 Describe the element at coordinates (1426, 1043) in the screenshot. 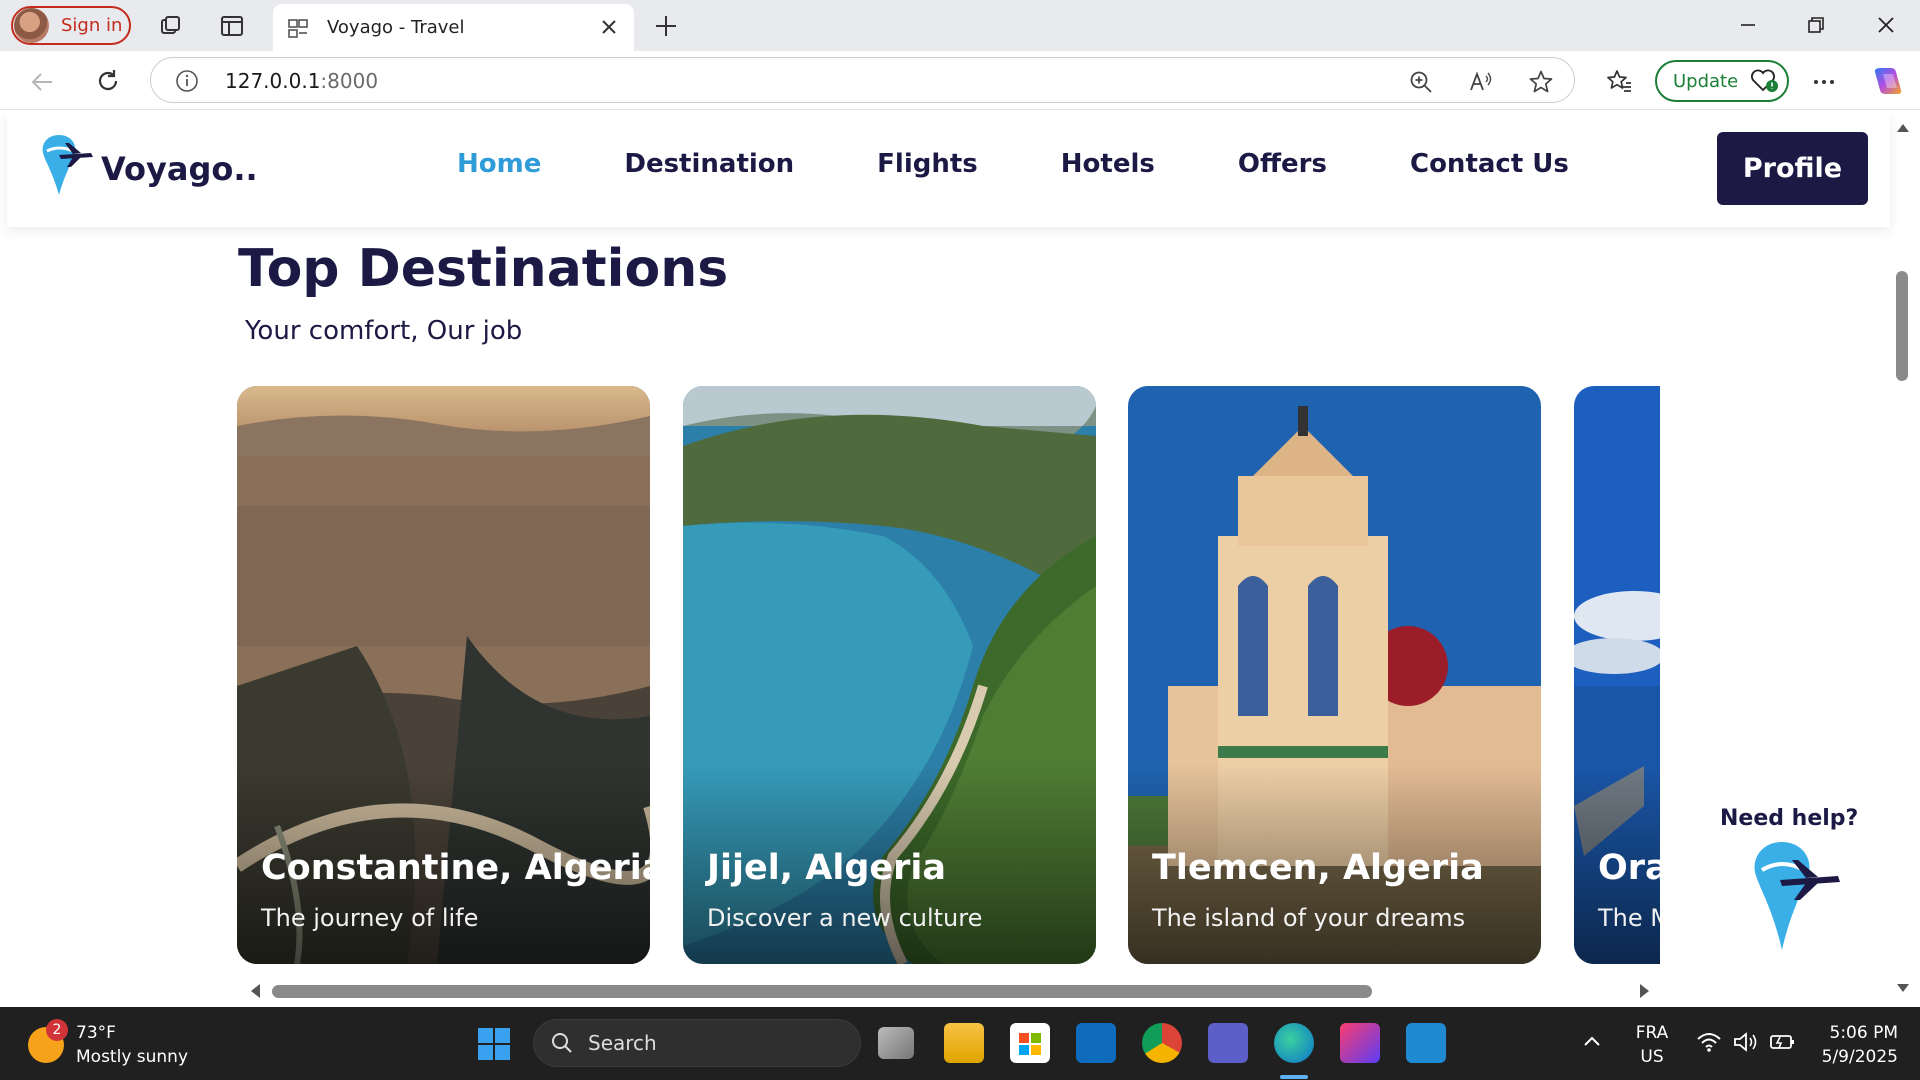

I see `vscode-icon` at that location.